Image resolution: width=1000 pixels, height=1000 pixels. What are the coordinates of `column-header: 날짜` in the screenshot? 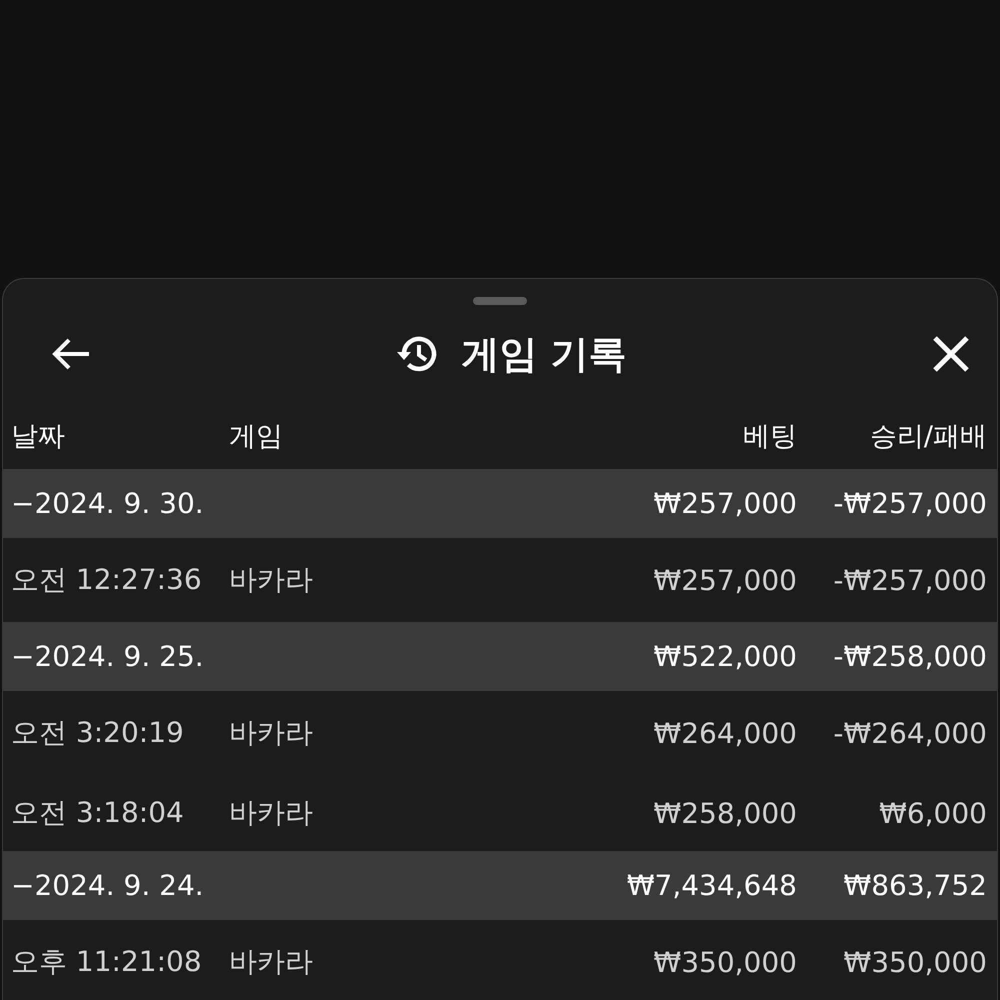 It's located at (38, 437).